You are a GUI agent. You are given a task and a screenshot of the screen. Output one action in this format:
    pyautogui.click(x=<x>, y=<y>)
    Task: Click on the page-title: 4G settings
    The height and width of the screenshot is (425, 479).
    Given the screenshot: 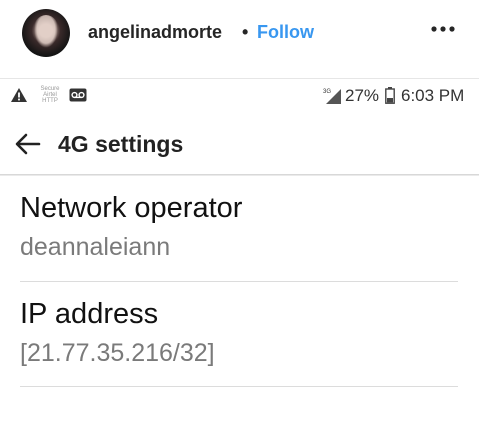 What is the action you would take?
    pyautogui.click(x=121, y=144)
    